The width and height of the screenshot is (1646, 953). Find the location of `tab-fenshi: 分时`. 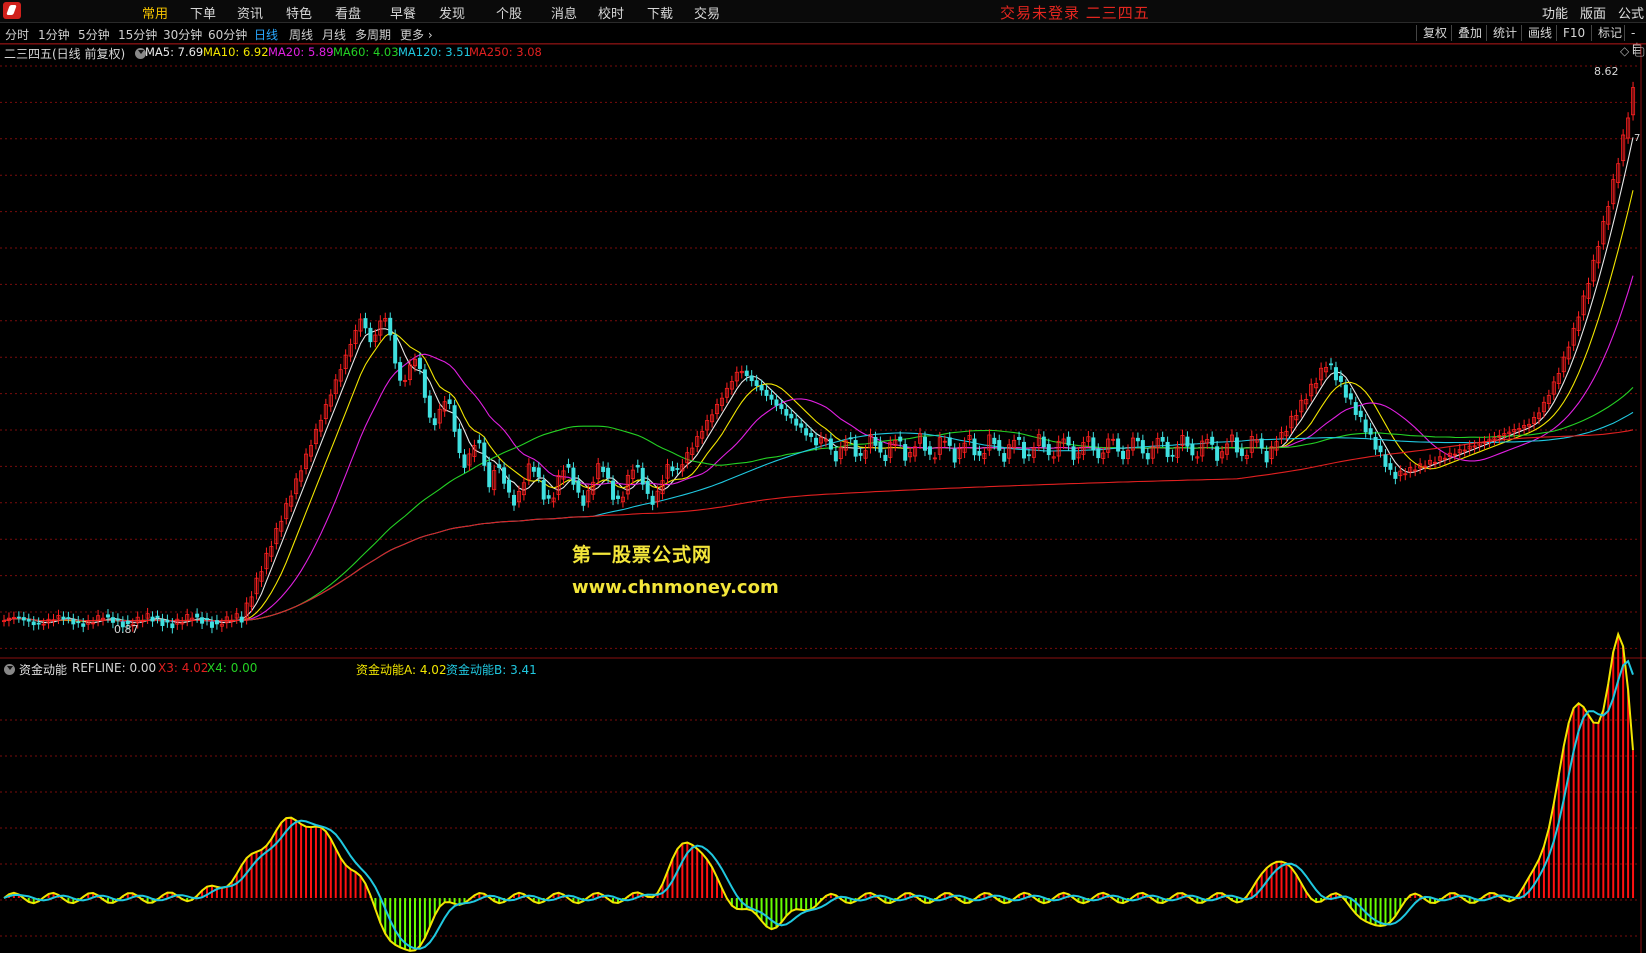

tab-fenshi: 分时 is located at coordinates (17, 34).